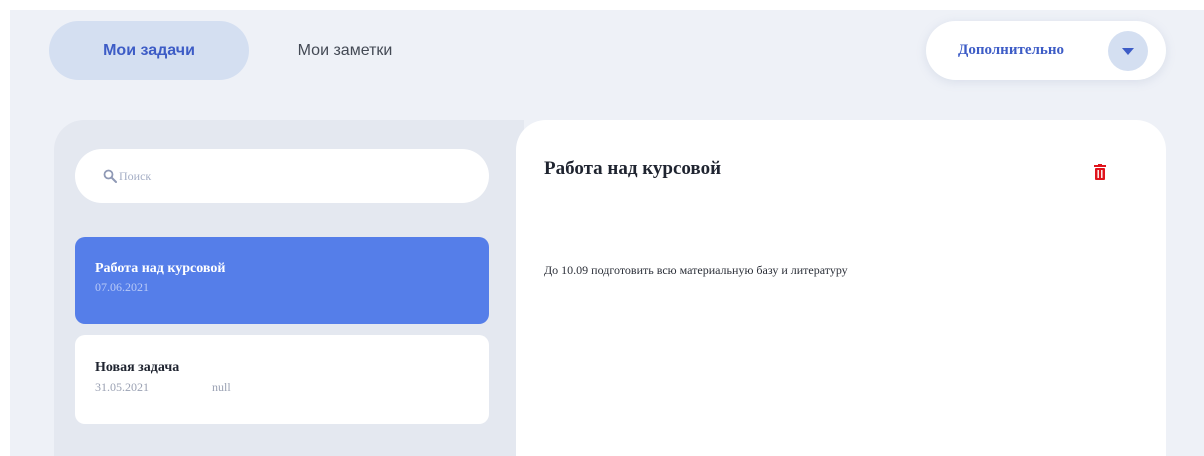 The height and width of the screenshot is (456, 1204). I want to click on task-detail-title: Работа над курсовой, so click(633, 168).